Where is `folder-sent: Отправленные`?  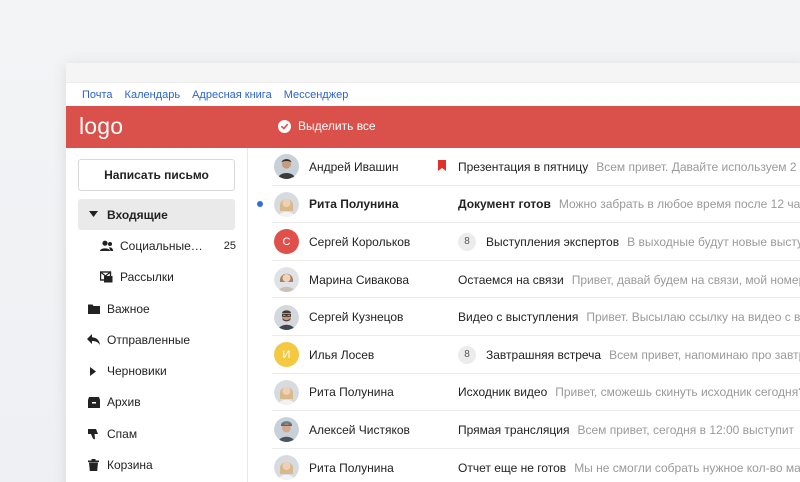 folder-sent: Отправленные is located at coordinates (156, 339).